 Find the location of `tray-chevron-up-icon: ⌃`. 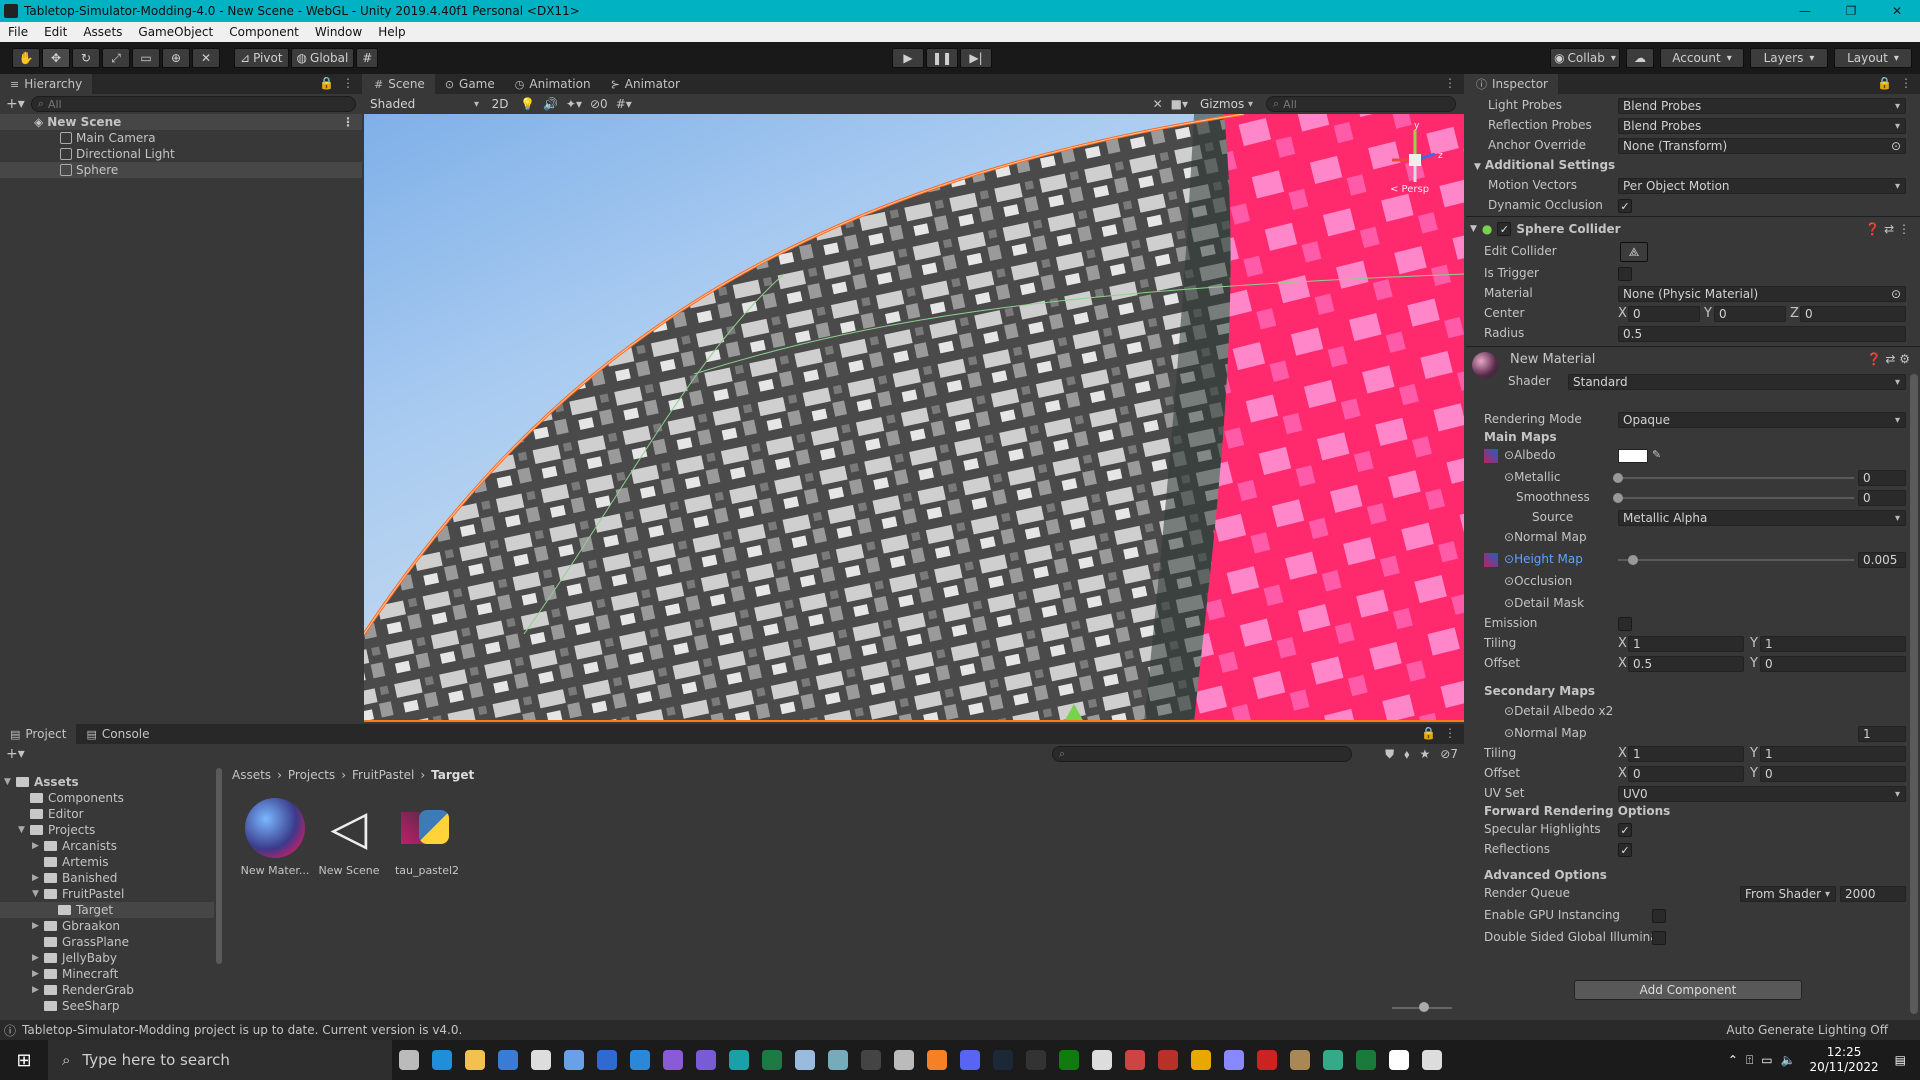

tray-chevron-up-icon: ⌃ is located at coordinates (1733, 1060).